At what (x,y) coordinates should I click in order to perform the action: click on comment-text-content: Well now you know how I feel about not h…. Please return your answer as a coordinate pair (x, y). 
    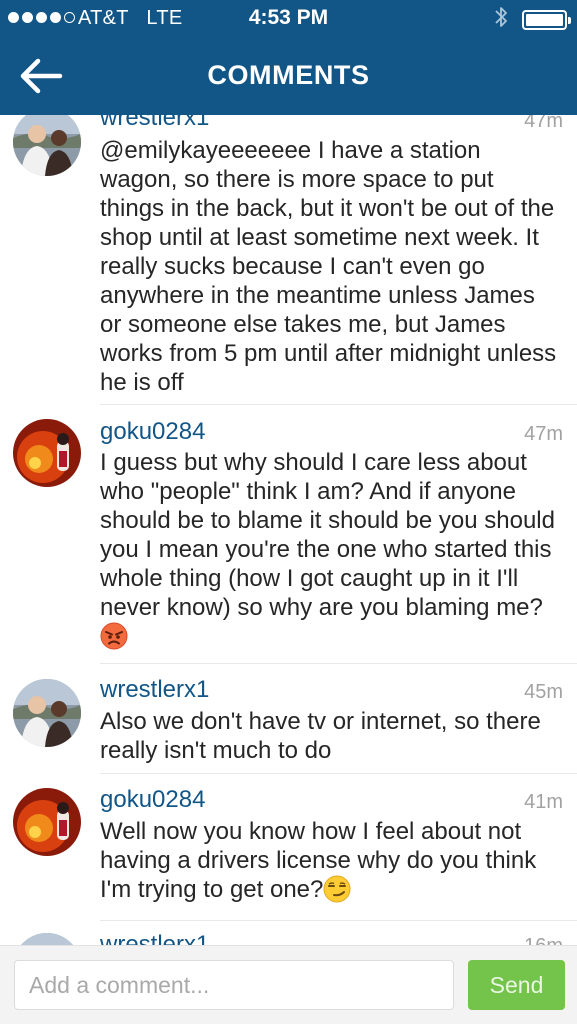
    Looking at the image, I should click on (318, 860).